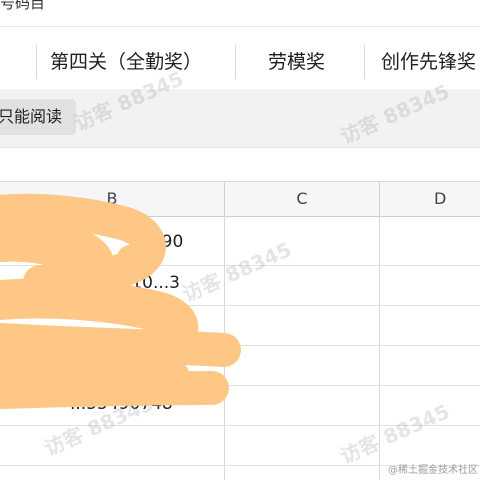 The width and height of the screenshot is (480, 480). I want to click on column-header-row: B C D, so click(240, 199).